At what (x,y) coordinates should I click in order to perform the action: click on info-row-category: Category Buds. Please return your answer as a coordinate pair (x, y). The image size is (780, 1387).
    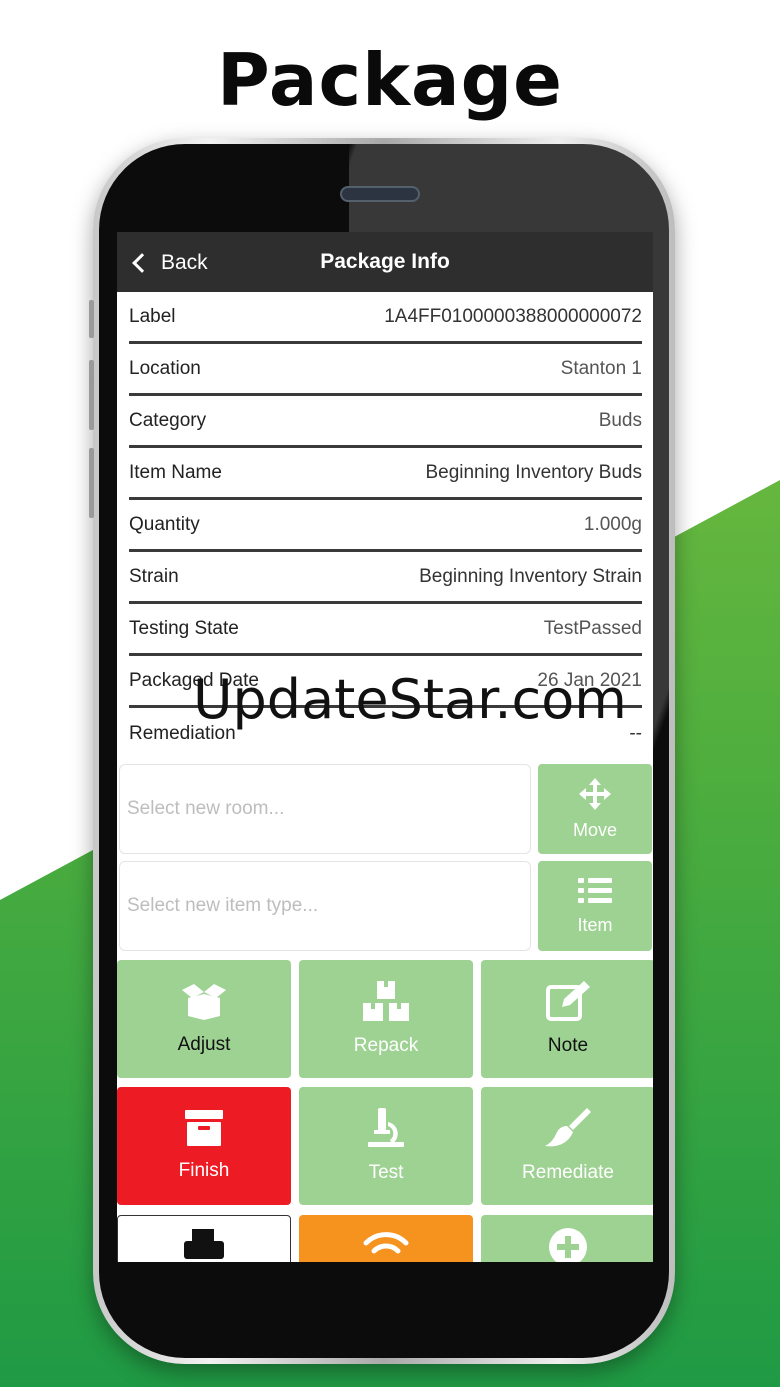
    Looking at the image, I should click on (385, 422).